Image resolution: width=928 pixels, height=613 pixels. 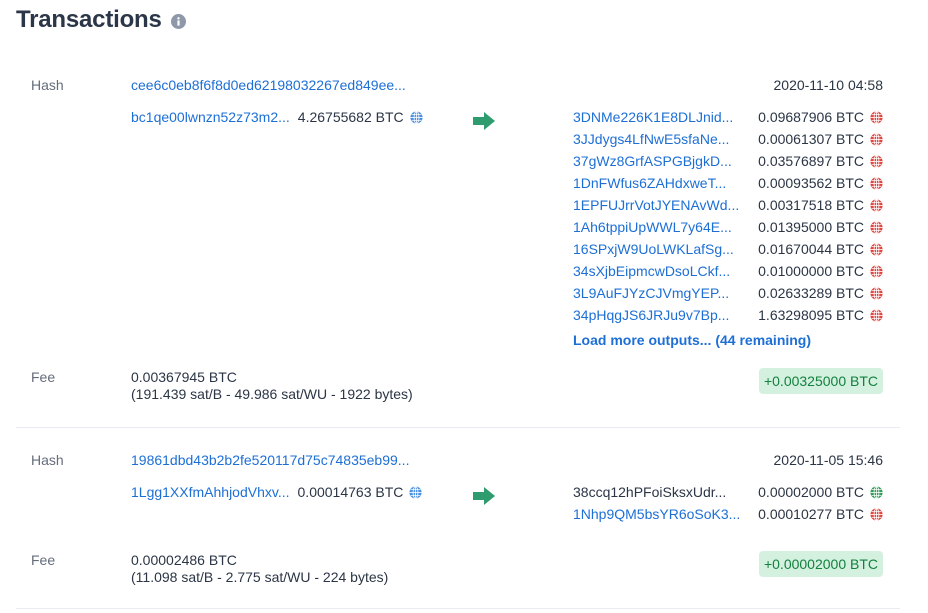 What do you see at coordinates (820, 564) in the screenshot?
I see `balance-change-badge: +0.00002000 BTC` at bounding box center [820, 564].